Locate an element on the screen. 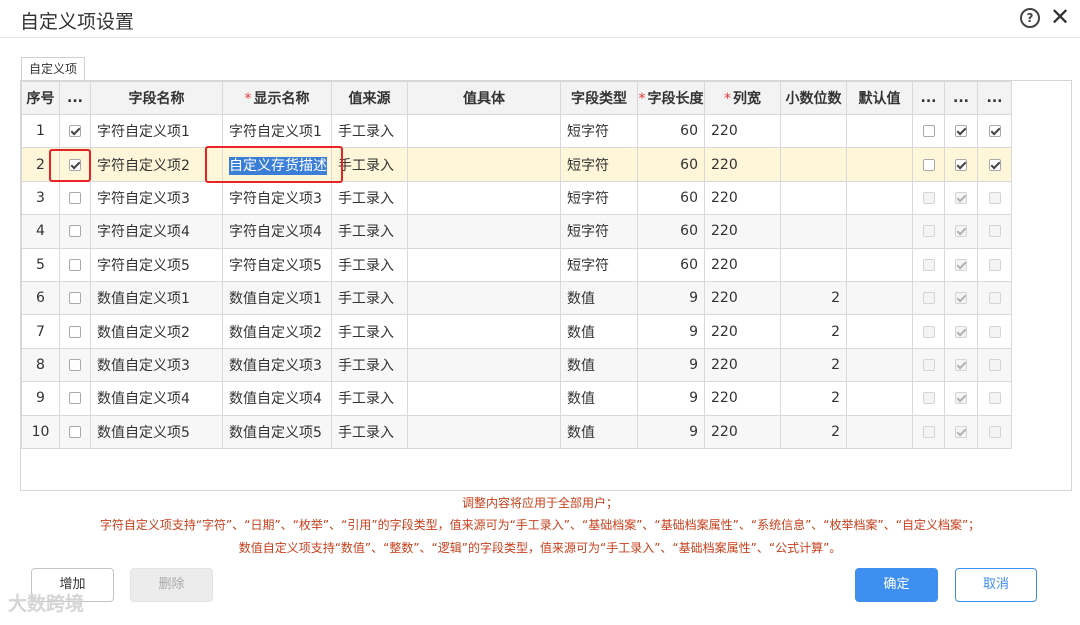 The height and width of the screenshot is (625, 1080). ok-button: 确定 is located at coordinates (896, 585).